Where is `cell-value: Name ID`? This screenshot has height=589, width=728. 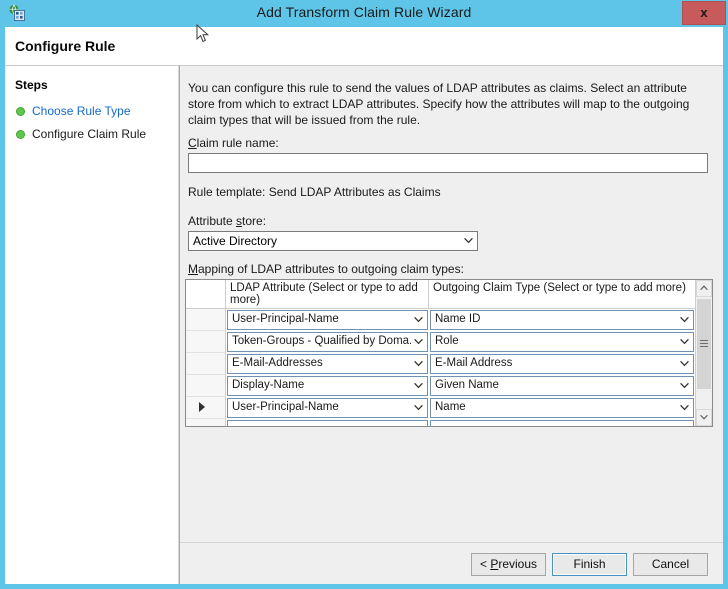
cell-value: Name ID is located at coordinates (458, 319).